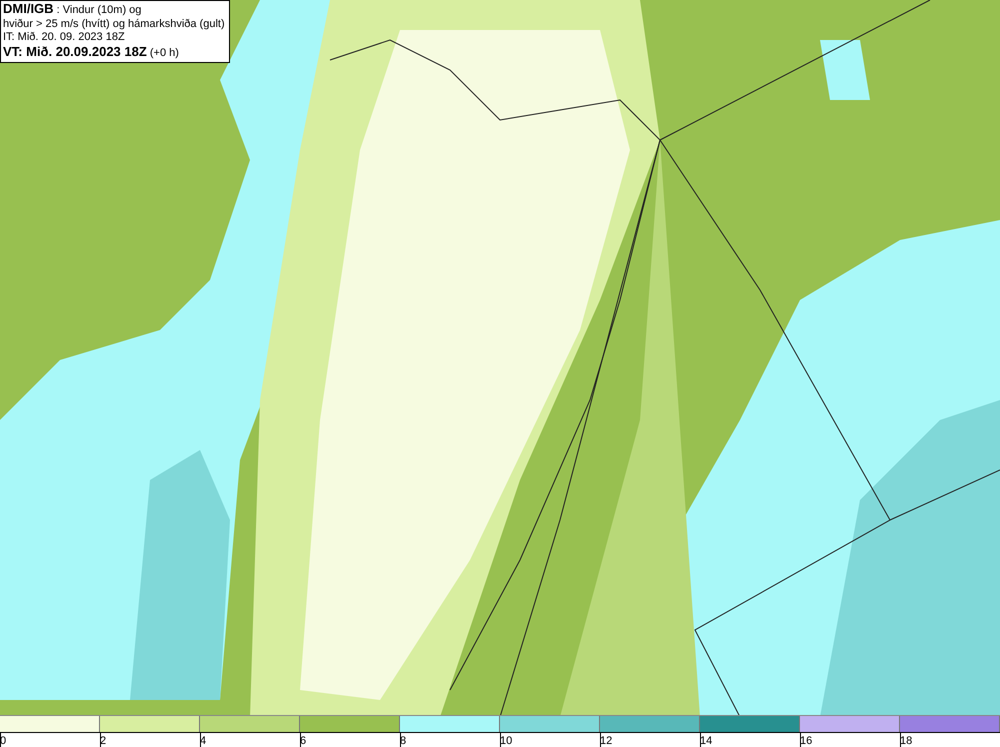 The width and height of the screenshot is (1000, 747). I want to click on legend-label: 12, so click(606, 741).